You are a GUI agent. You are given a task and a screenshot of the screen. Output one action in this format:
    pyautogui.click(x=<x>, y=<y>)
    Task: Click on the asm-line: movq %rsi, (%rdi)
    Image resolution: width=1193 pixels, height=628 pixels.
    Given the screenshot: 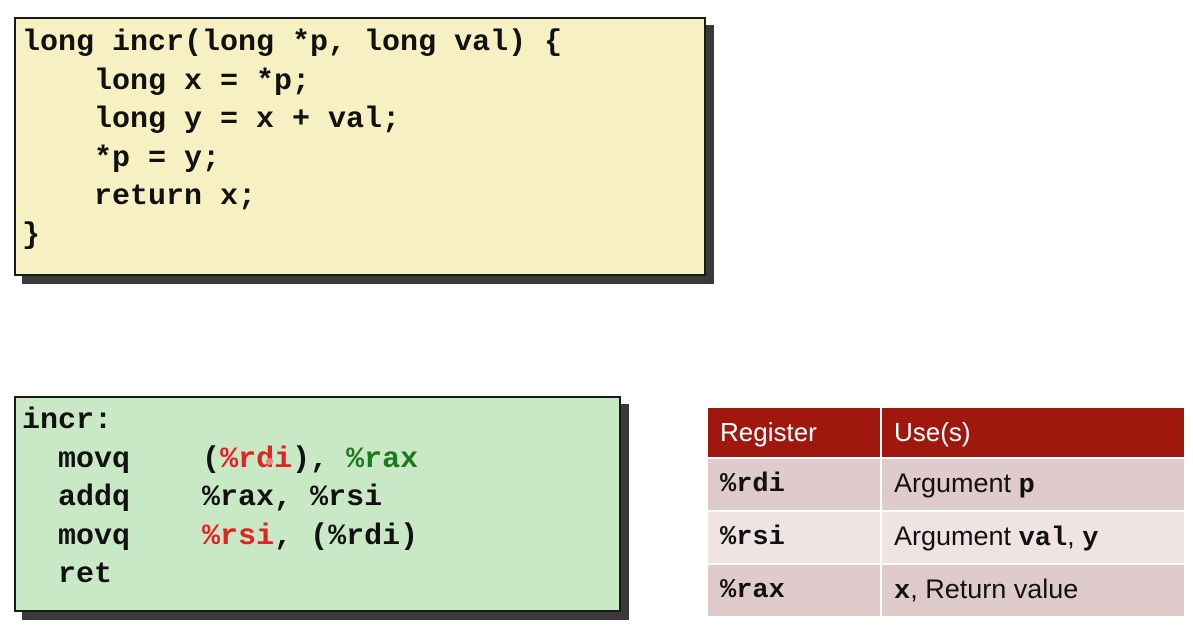 What is the action you would take?
    pyautogui.click(x=320, y=537)
    